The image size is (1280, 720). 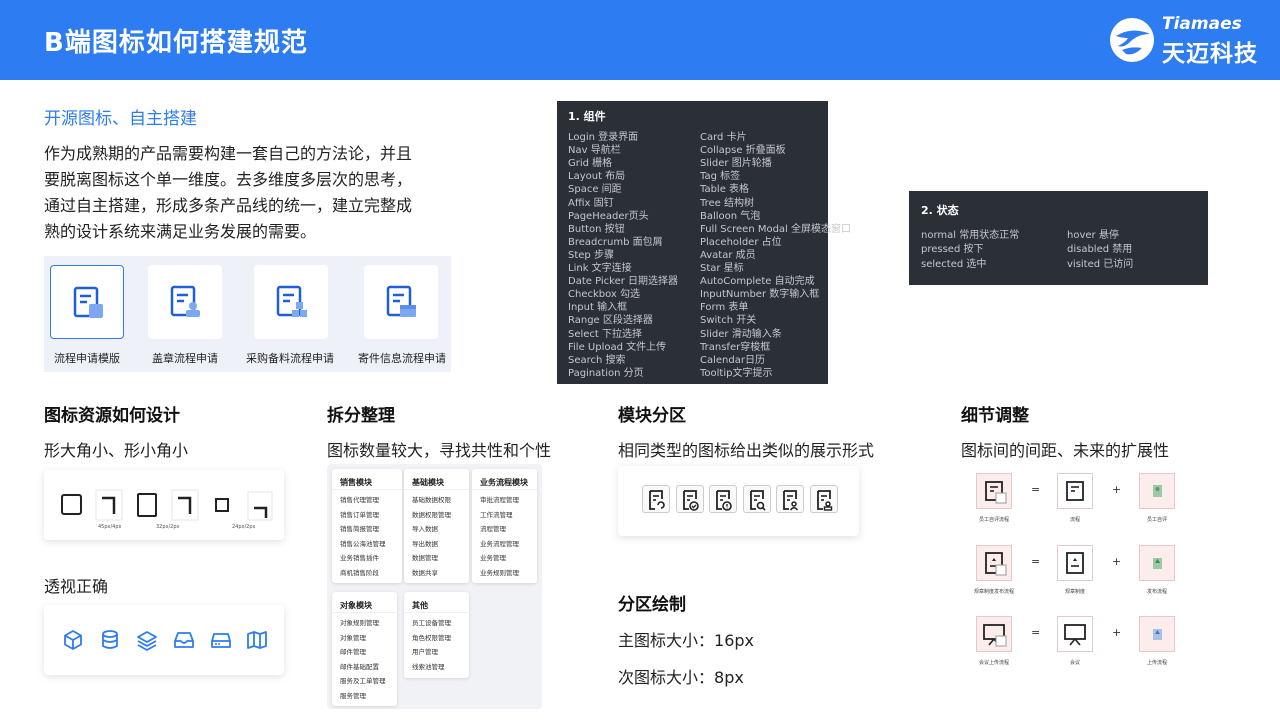 I want to click on module-item: 流程管理, so click(x=493, y=529).